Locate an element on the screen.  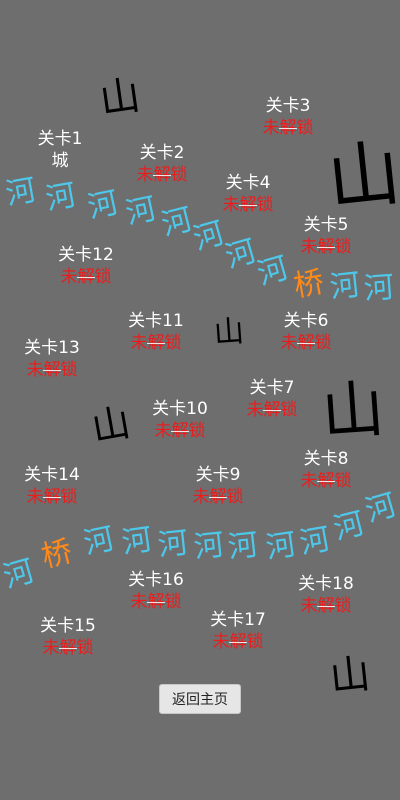
level-title: 关卡10 is located at coordinates (180, 409).